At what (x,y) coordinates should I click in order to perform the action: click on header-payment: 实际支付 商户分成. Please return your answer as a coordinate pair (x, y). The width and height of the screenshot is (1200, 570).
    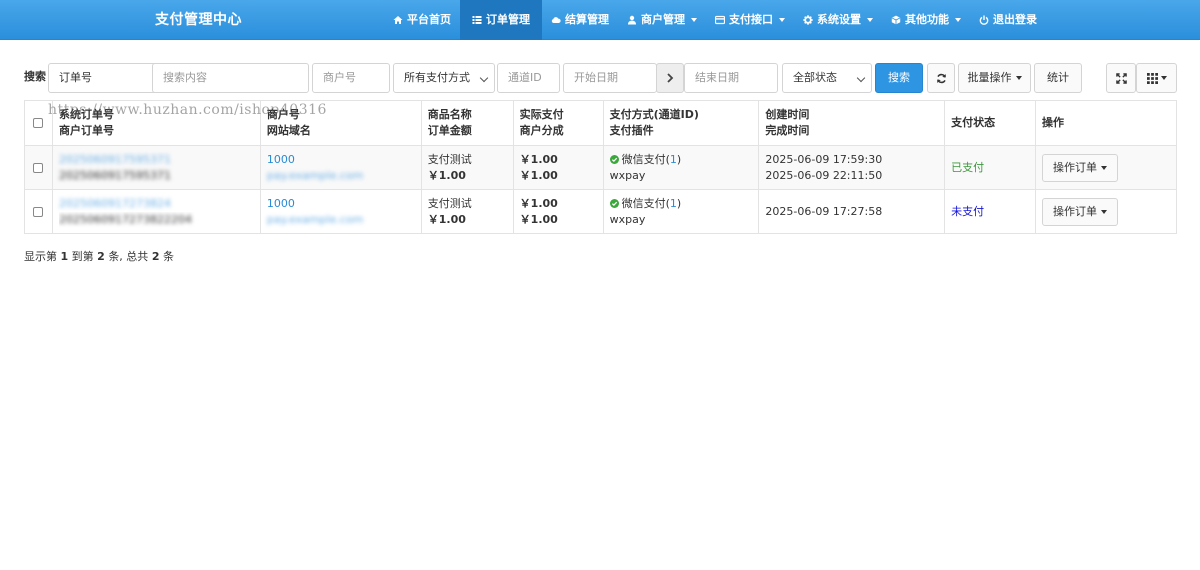
    Looking at the image, I should click on (558, 123).